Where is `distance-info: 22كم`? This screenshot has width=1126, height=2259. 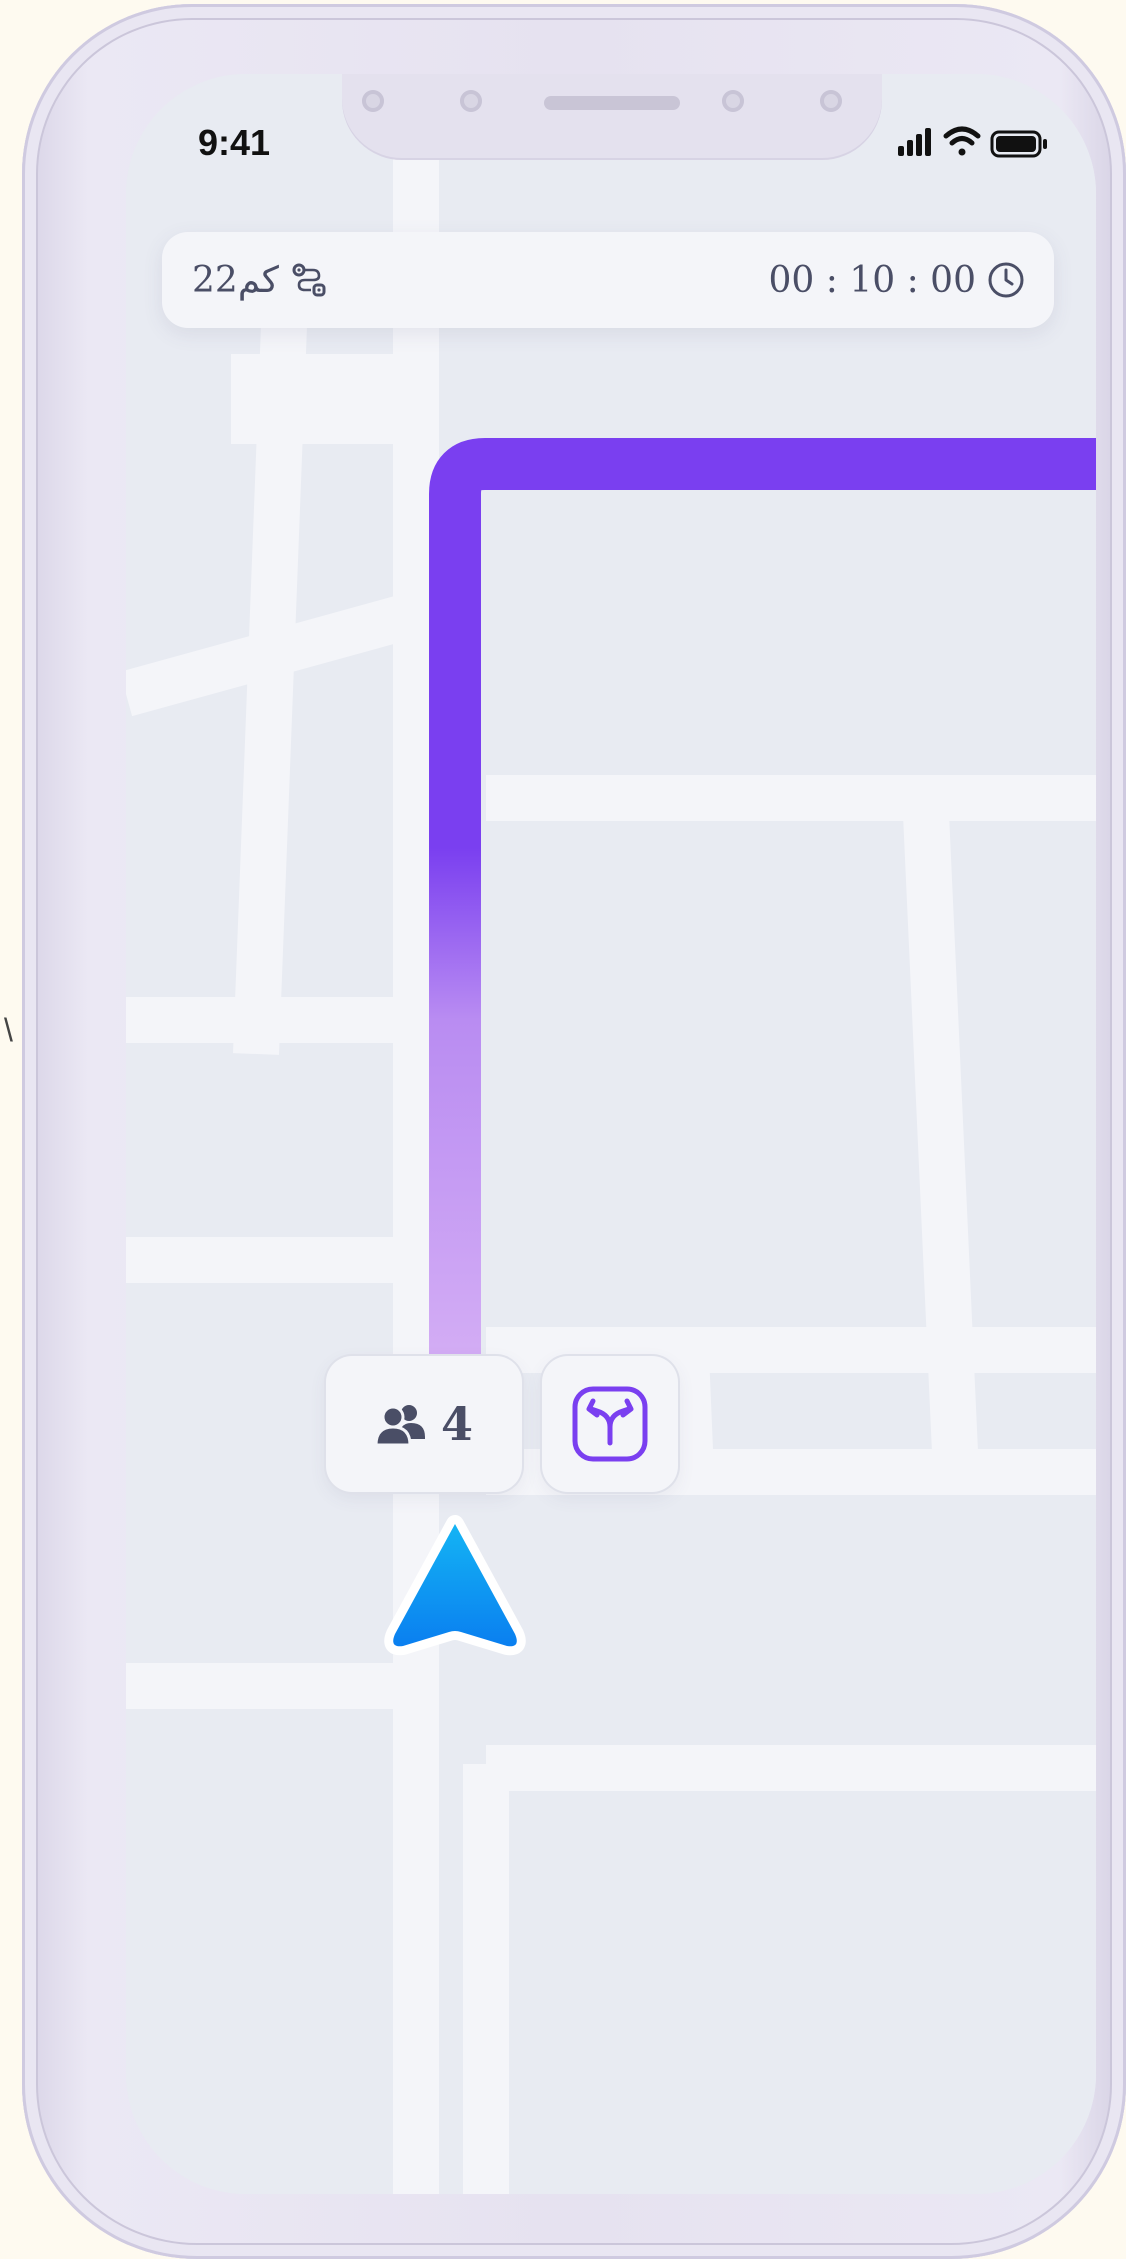
distance-info: 22كم is located at coordinates (259, 280).